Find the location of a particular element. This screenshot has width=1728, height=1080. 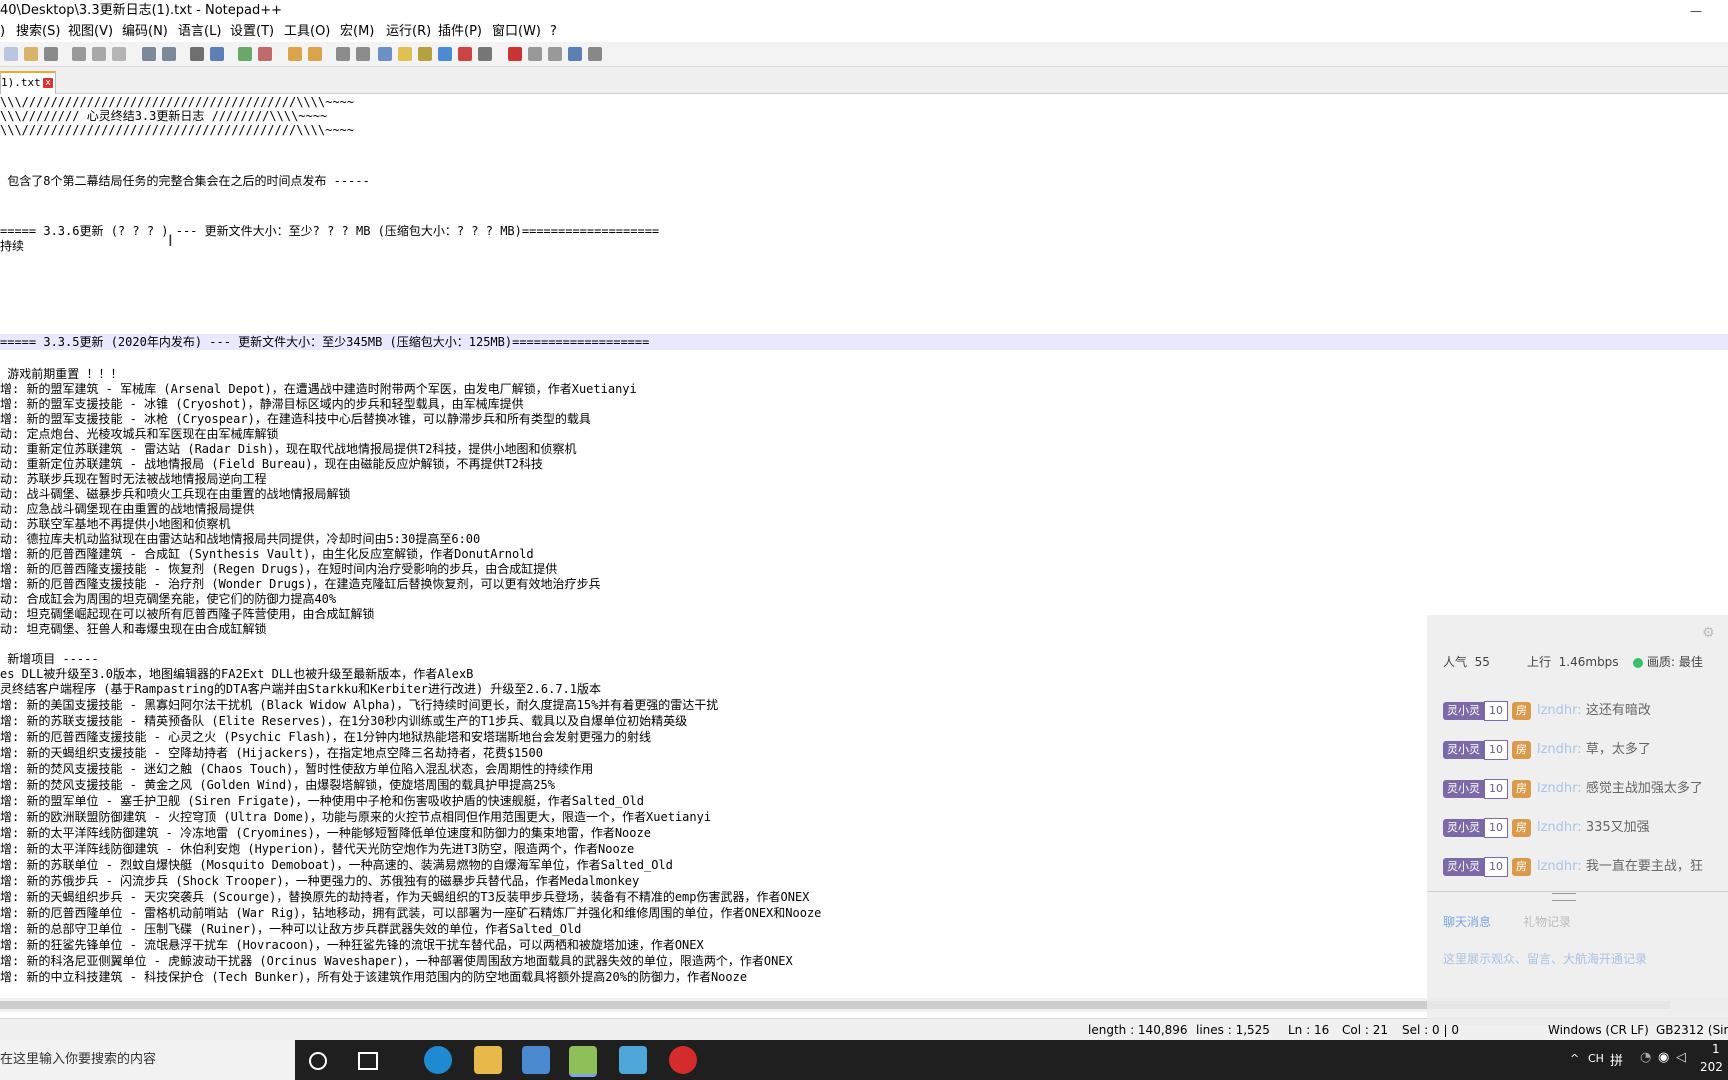

menu-plugins: 插件(P) is located at coordinates (460, 32).